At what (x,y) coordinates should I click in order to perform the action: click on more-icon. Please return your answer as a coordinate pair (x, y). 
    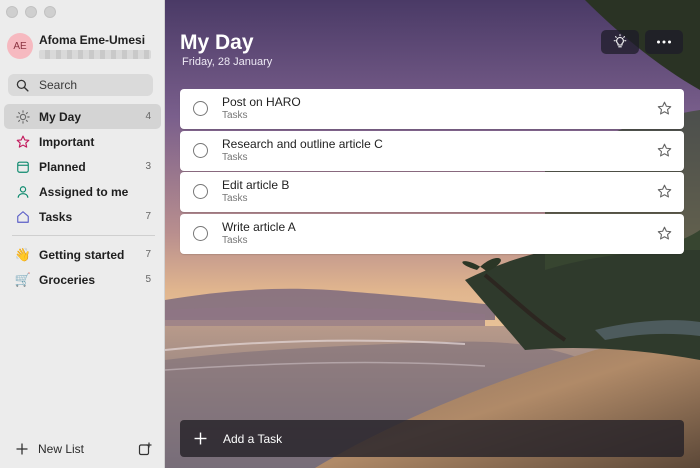
    Looking at the image, I should click on (664, 42).